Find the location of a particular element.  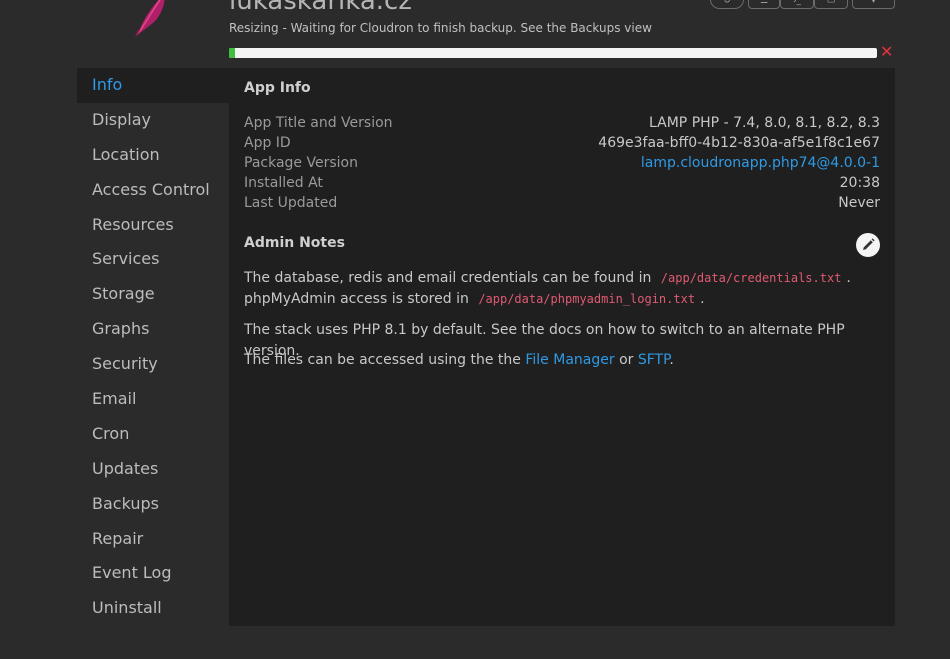

menu-icon: ▾ is located at coordinates (873, 3).